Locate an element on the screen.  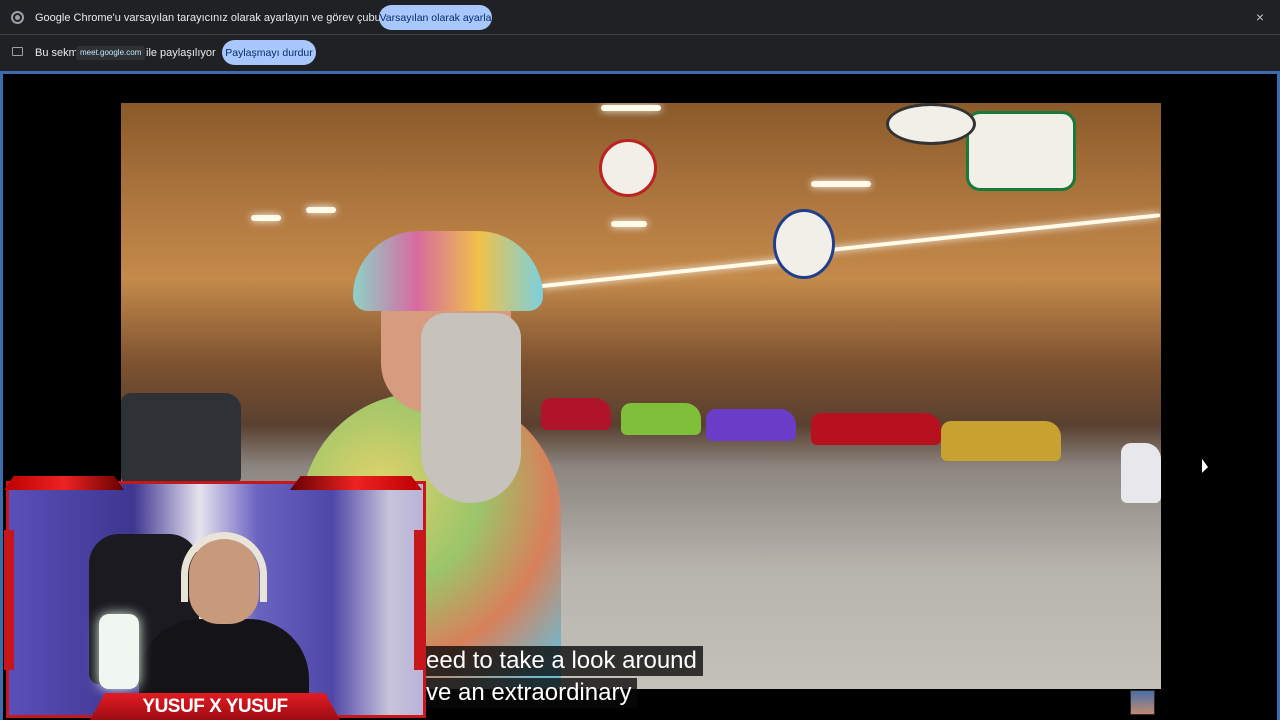
stop-sharing-button: Paylaşmayı durdur is located at coordinates (269, 52).